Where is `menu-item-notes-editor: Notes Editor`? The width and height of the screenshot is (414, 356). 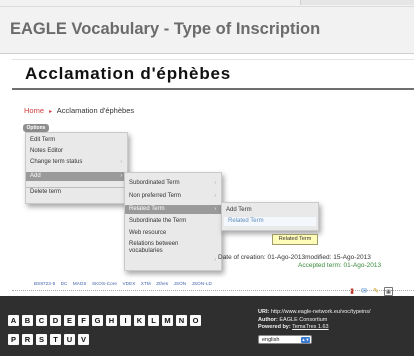 menu-item-notes-editor: Notes Editor is located at coordinates (76, 151).